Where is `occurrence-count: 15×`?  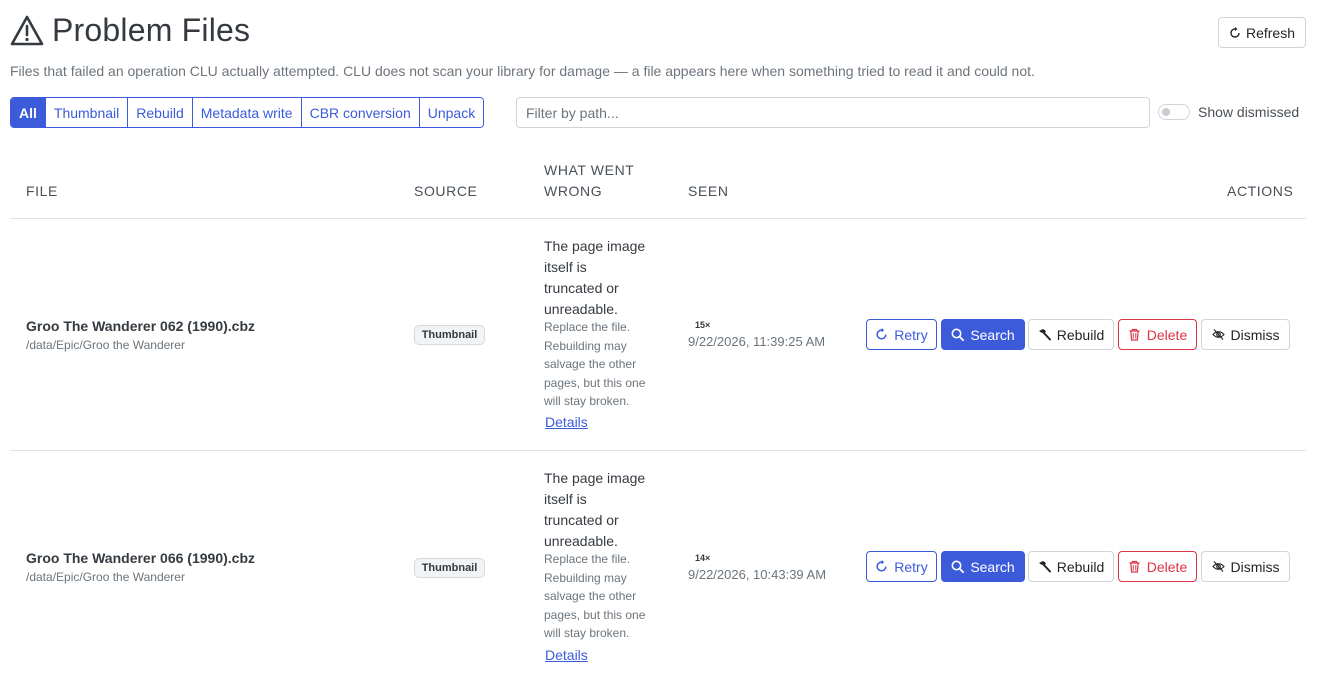 occurrence-count: 15× is located at coordinates (703, 325).